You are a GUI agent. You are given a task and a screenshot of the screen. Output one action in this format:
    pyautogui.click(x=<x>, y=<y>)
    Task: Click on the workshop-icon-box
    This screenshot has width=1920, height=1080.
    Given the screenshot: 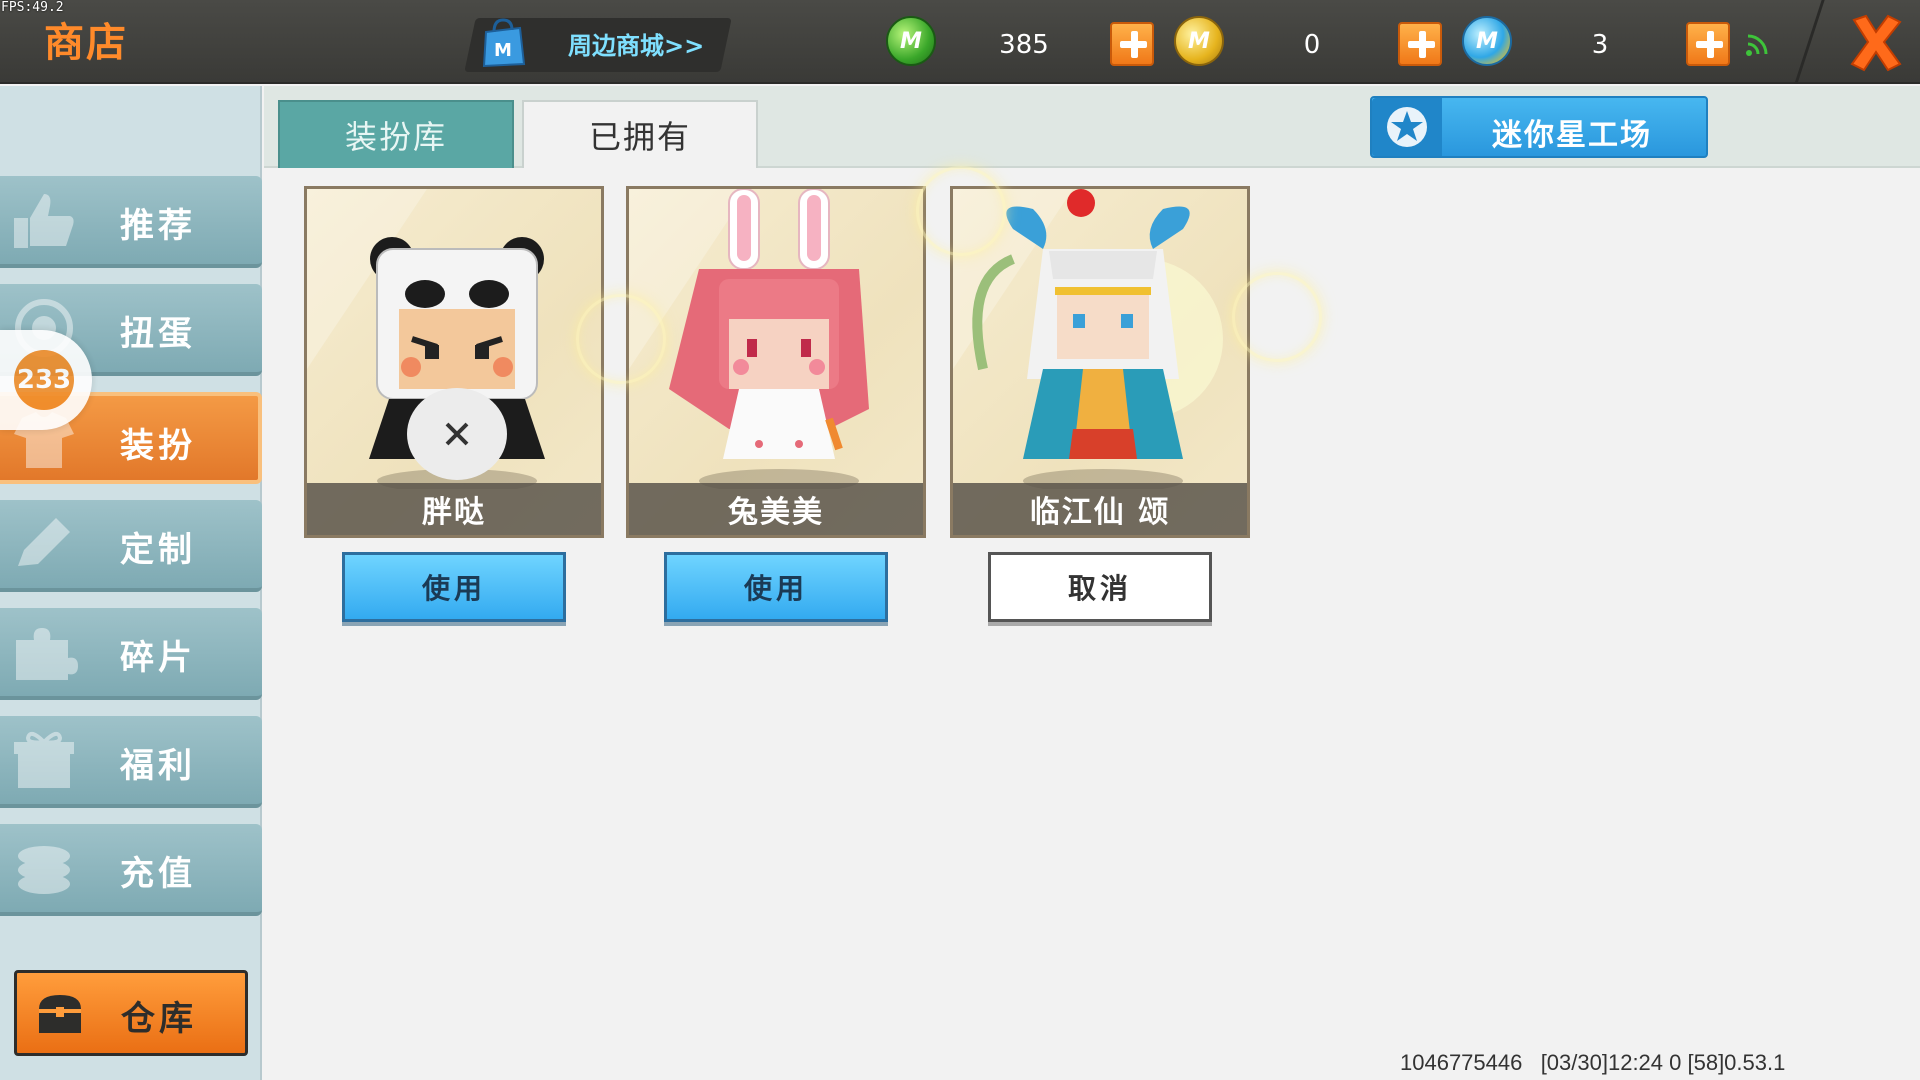 What is the action you would take?
    pyautogui.click(x=1407, y=127)
    